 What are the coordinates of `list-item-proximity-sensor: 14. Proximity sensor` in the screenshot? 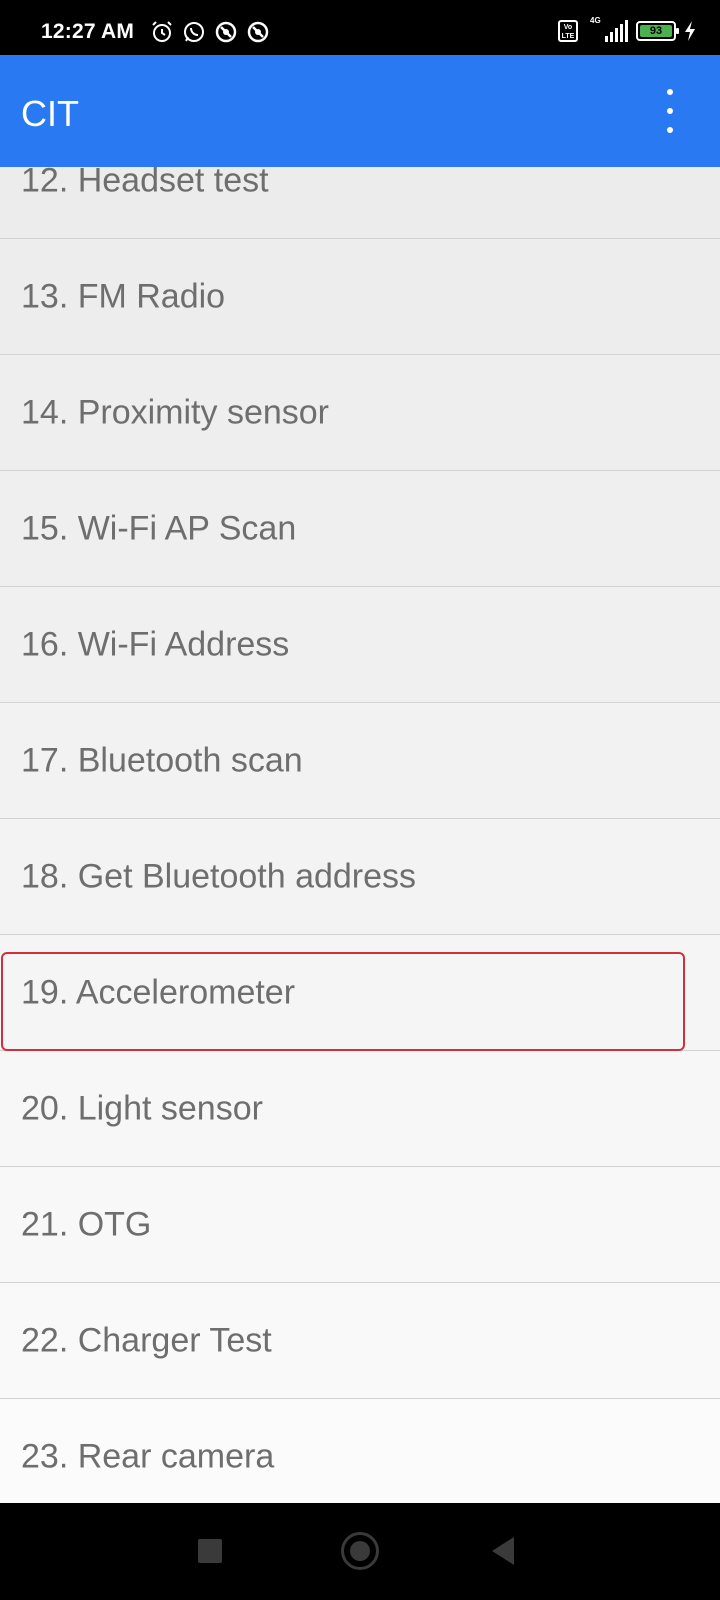 It's located at (360, 413).